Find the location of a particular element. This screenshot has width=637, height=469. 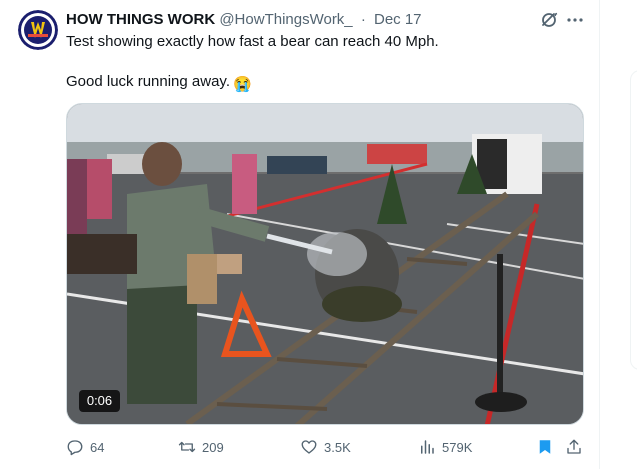

author-name: HOW THINGS WORK is located at coordinates (140, 19).